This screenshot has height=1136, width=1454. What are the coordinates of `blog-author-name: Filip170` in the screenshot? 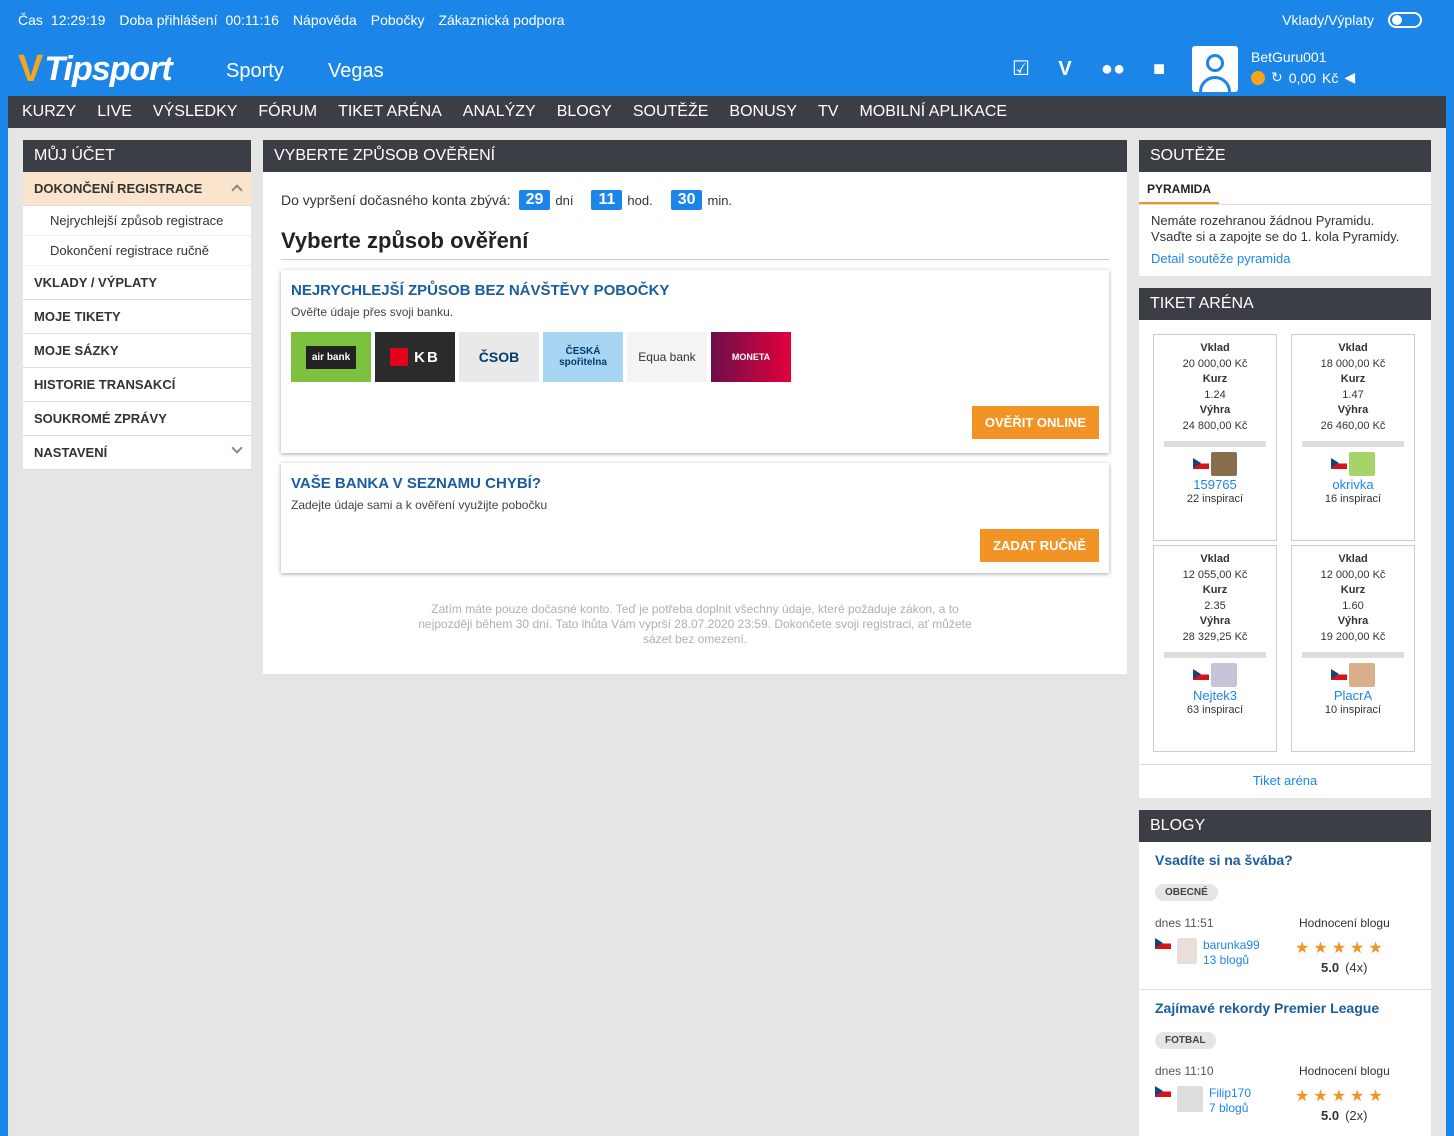 It's located at (1230, 1093).